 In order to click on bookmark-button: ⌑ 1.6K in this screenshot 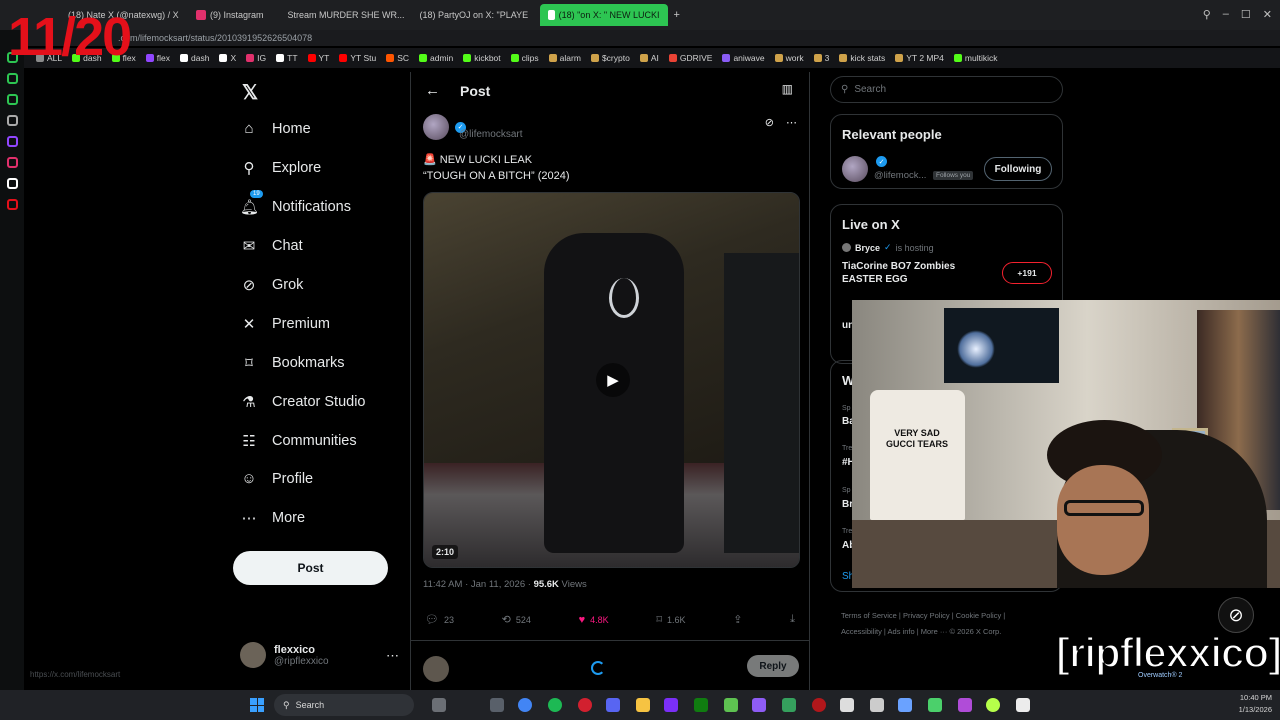, I will do `click(670, 619)`.